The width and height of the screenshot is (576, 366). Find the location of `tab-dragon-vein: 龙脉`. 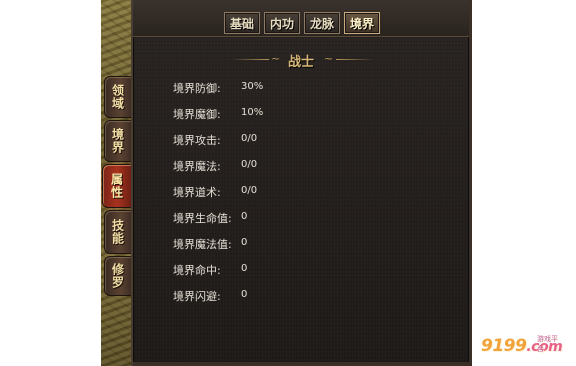

tab-dragon-vein: 龙脉 is located at coordinates (322, 23).